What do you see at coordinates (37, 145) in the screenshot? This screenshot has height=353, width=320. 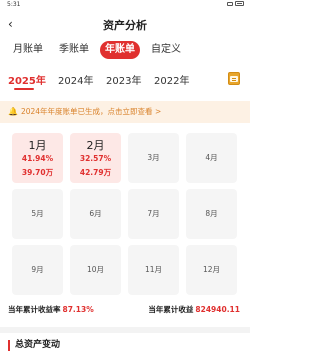 I see `month-label: 1月` at bounding box center [37, 145].